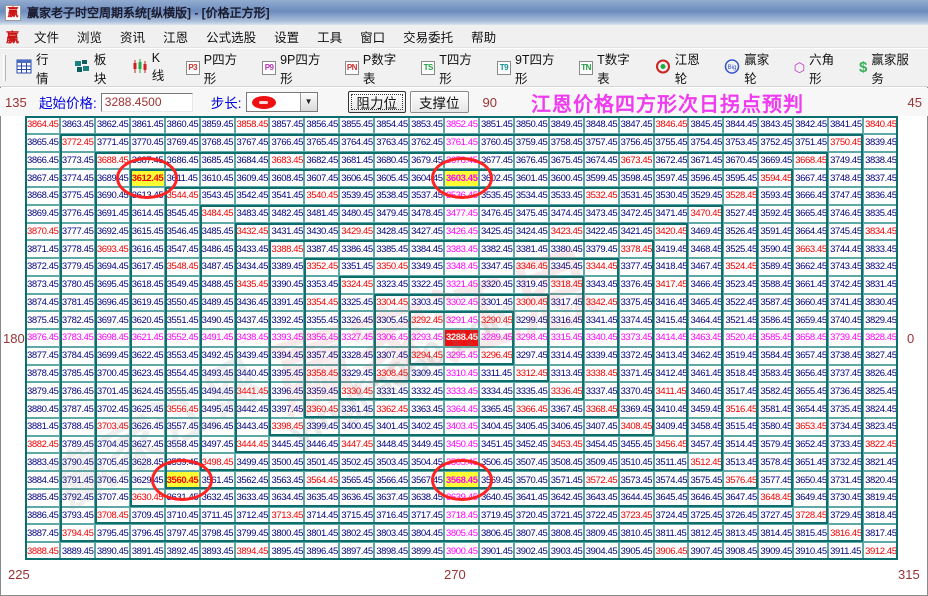  Describe the element at coordinates (776, 142) in the screenshot. I see `price-cell: 3752.45` at that location.